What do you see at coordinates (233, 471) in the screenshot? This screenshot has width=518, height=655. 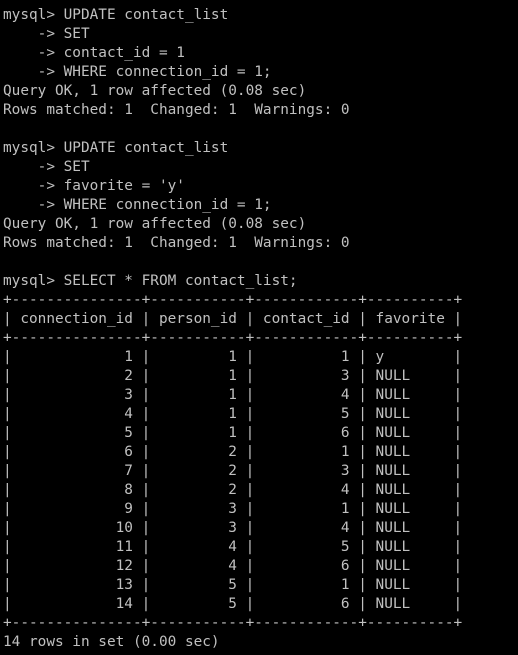 I see `table-row: | 7 | 2 | 3 | NULL |` at bounding box center [233, 471].